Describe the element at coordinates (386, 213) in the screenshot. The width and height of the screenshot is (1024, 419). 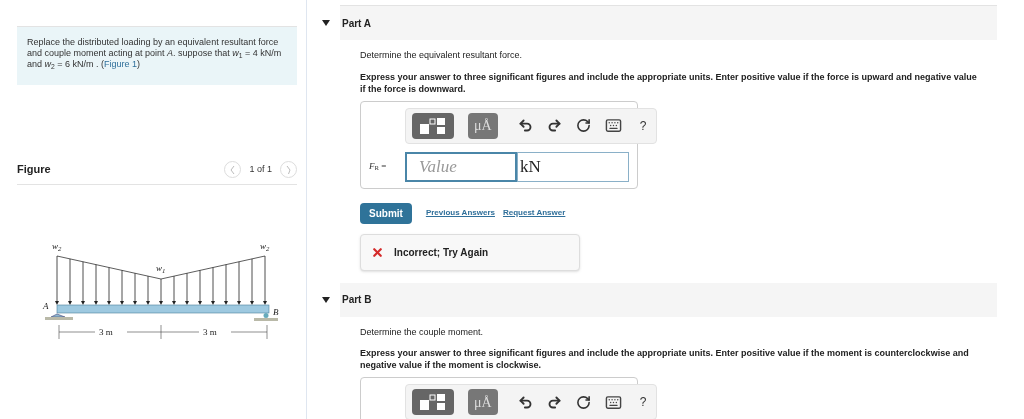
I see `submit-button: Submit` at that location.